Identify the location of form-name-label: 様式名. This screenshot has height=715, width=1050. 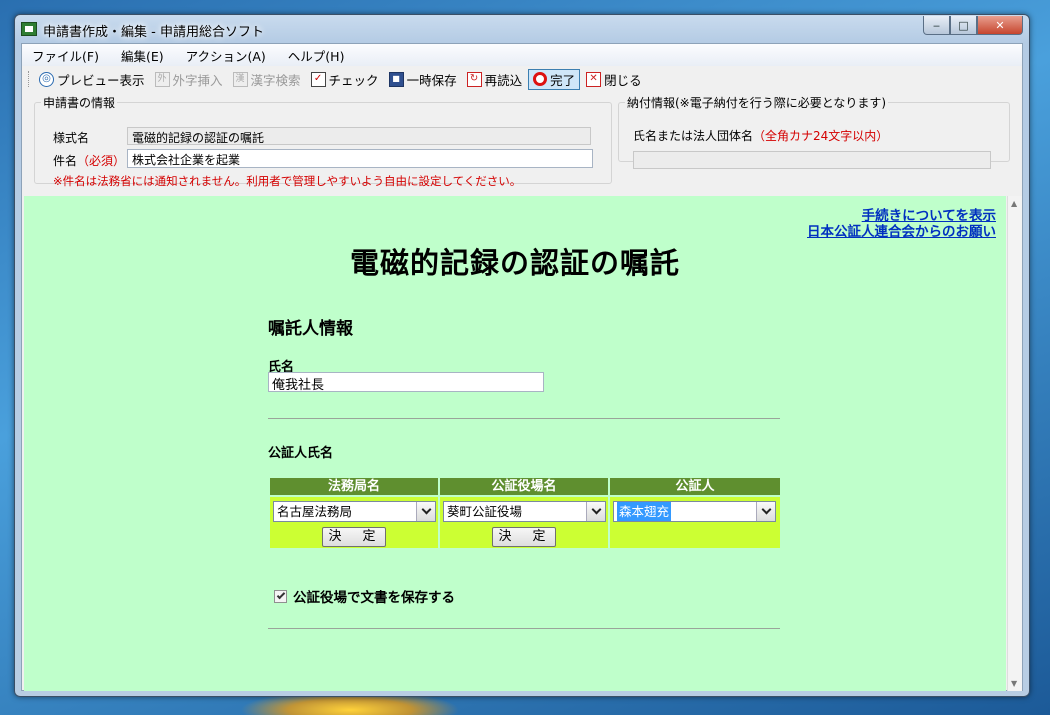
(71, 138).